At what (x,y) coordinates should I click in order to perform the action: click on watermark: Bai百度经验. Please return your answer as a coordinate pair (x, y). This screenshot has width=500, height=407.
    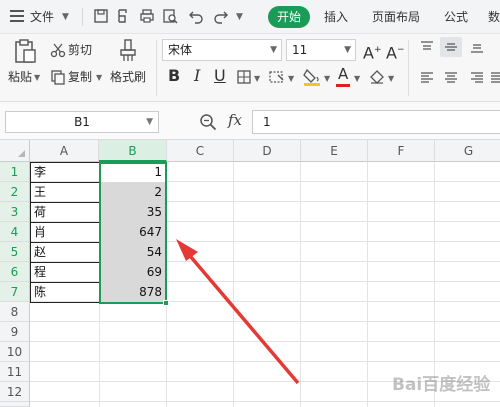
    Looking at the image, I should click on (441, 385).